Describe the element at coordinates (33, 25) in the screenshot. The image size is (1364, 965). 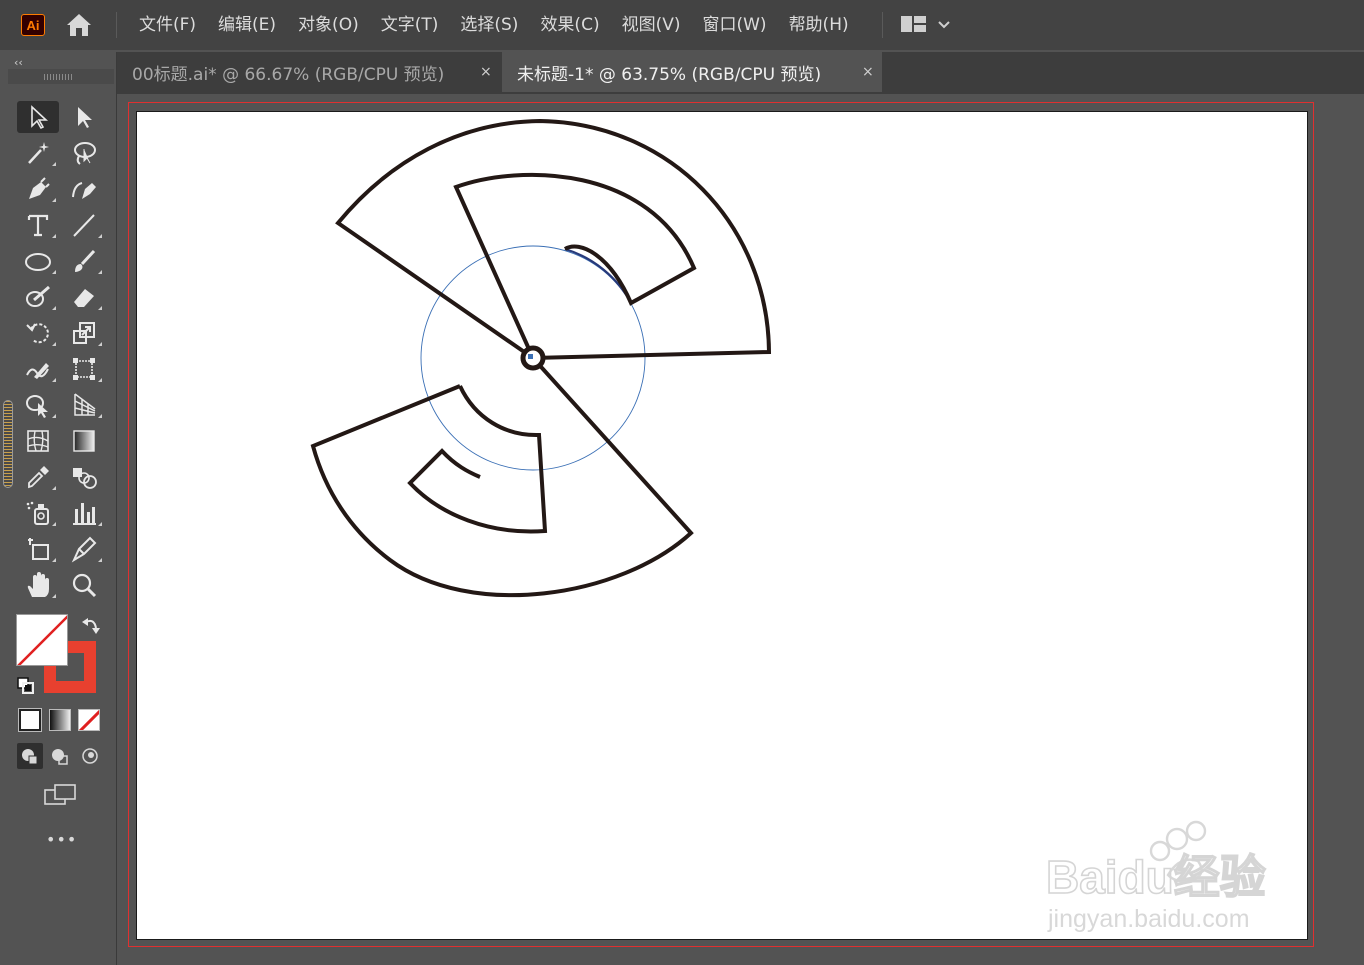
I see `app-logo: Ai` at that location.